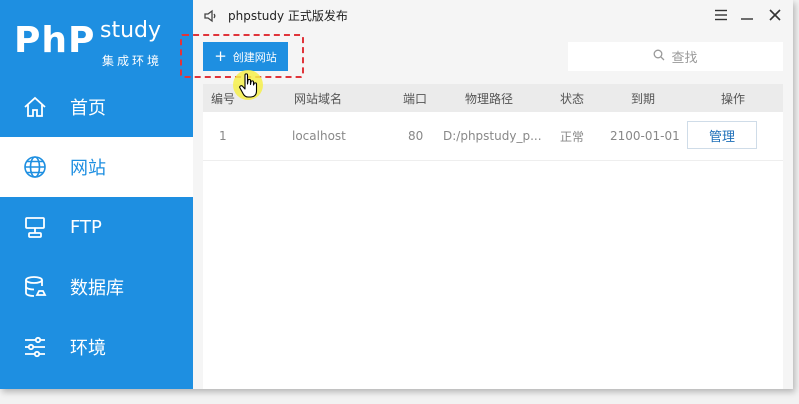 This screenshot has height=404, width=799. I want to click on column-header-path: 物理路径, so click(489, 98).